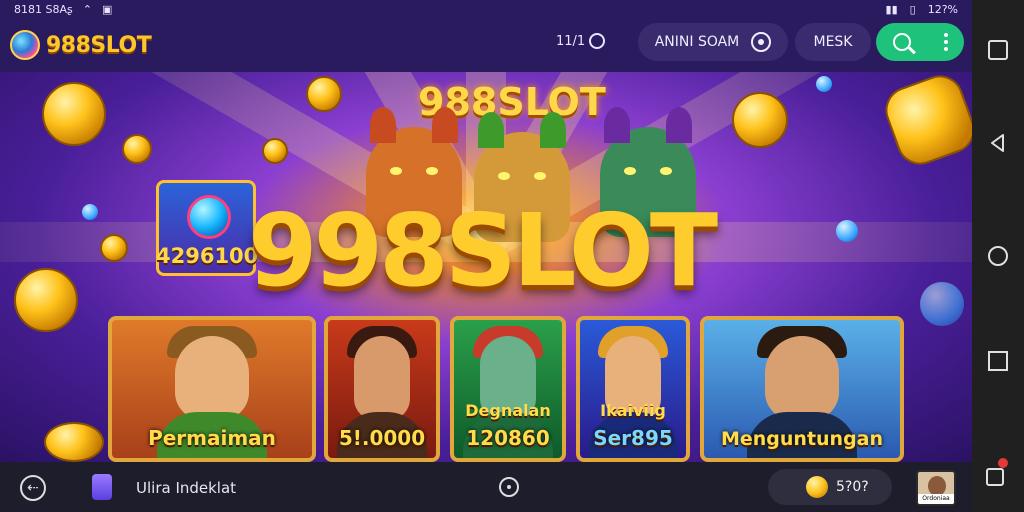 The image size is (1024, 512). What do you see at coordinates (802, 389) in the screenshot?
I see `game-card-5: Menguntungan` at bounding box center [802, 389].